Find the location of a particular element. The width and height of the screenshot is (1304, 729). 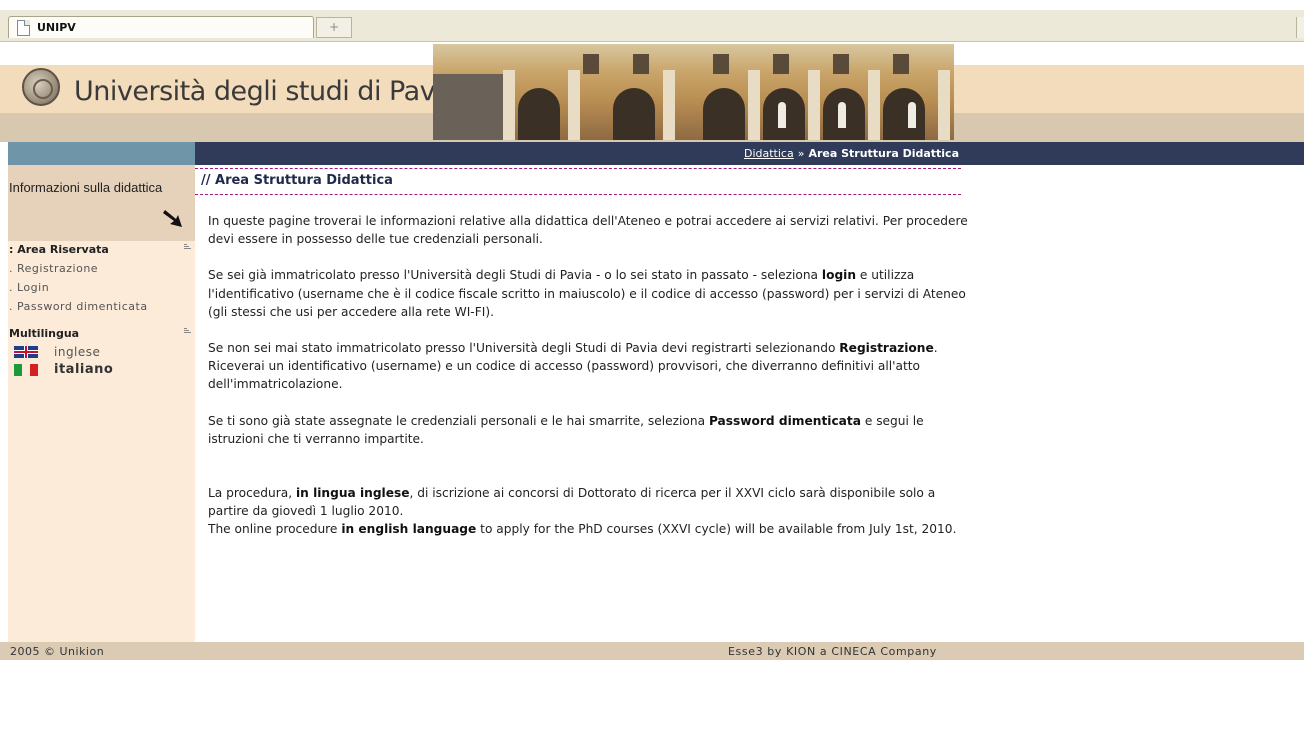

menu-section-multilingua: Multilingua inglese italiano is located at coordinates (101, 352).